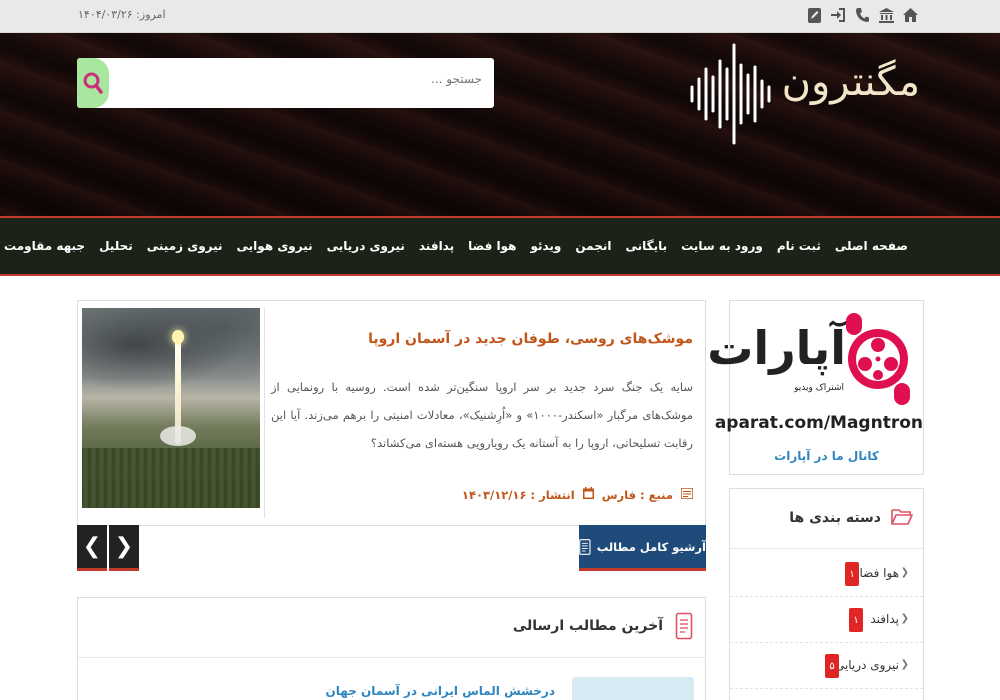 The image size is (1000, 700). What do you see at coordinates (826, 620) in the screenshot?
I see `category-item-air-defense: ❮ پدافند ۱` at bounding box center [826, 620].